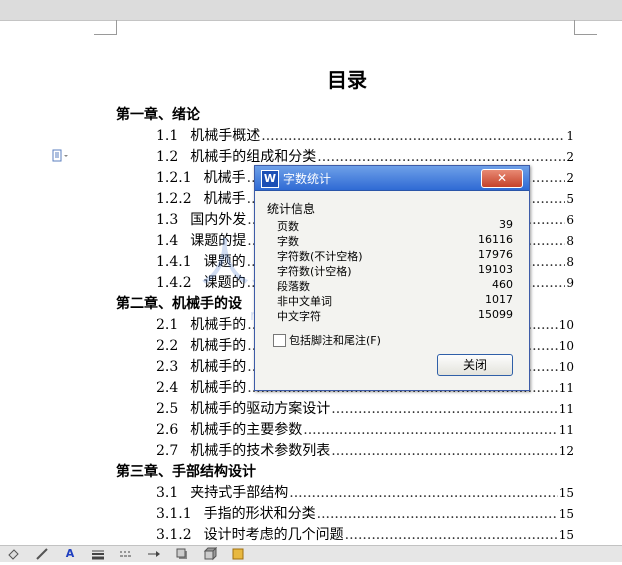  Describe the element at coordinates (126, 554) in the screenshot. I see `dash-style-icon` at that location.